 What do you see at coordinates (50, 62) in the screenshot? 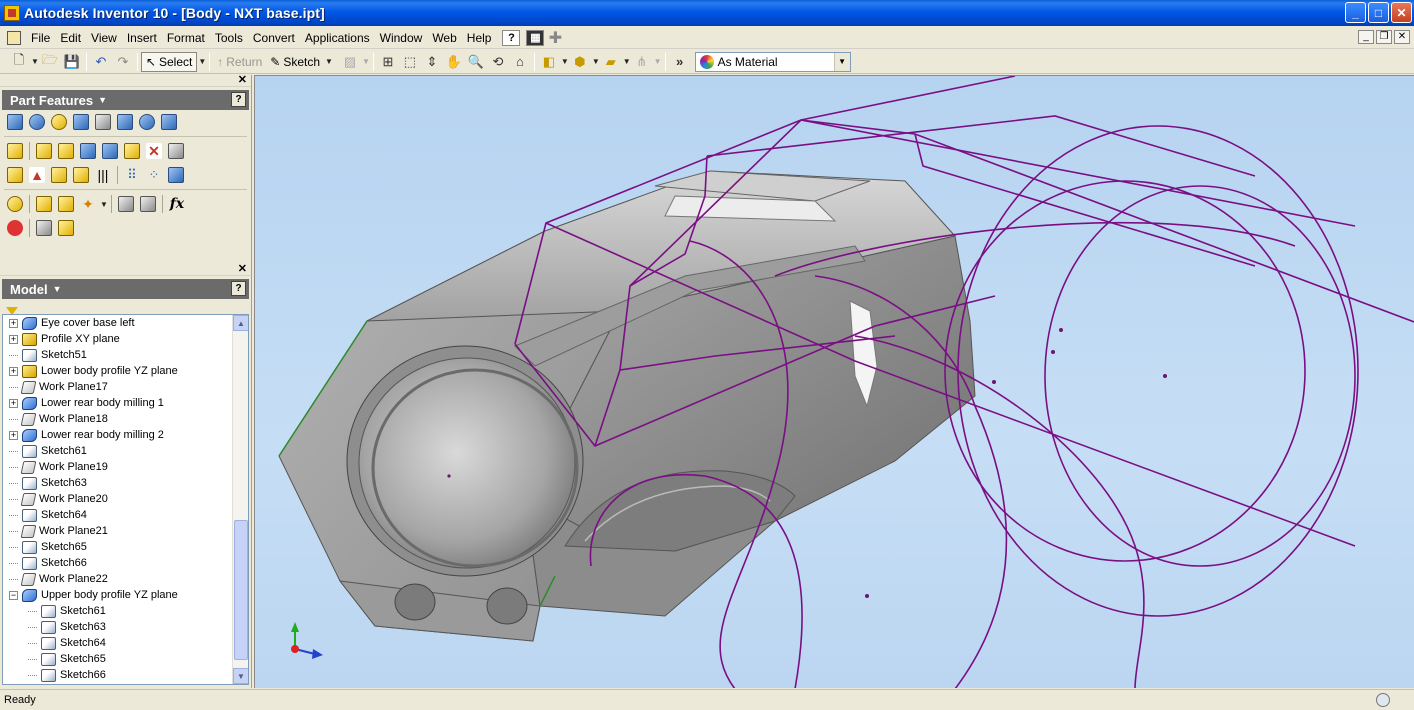
I see `open-folder-icon: 🗁` at bounding box center [50, 62].